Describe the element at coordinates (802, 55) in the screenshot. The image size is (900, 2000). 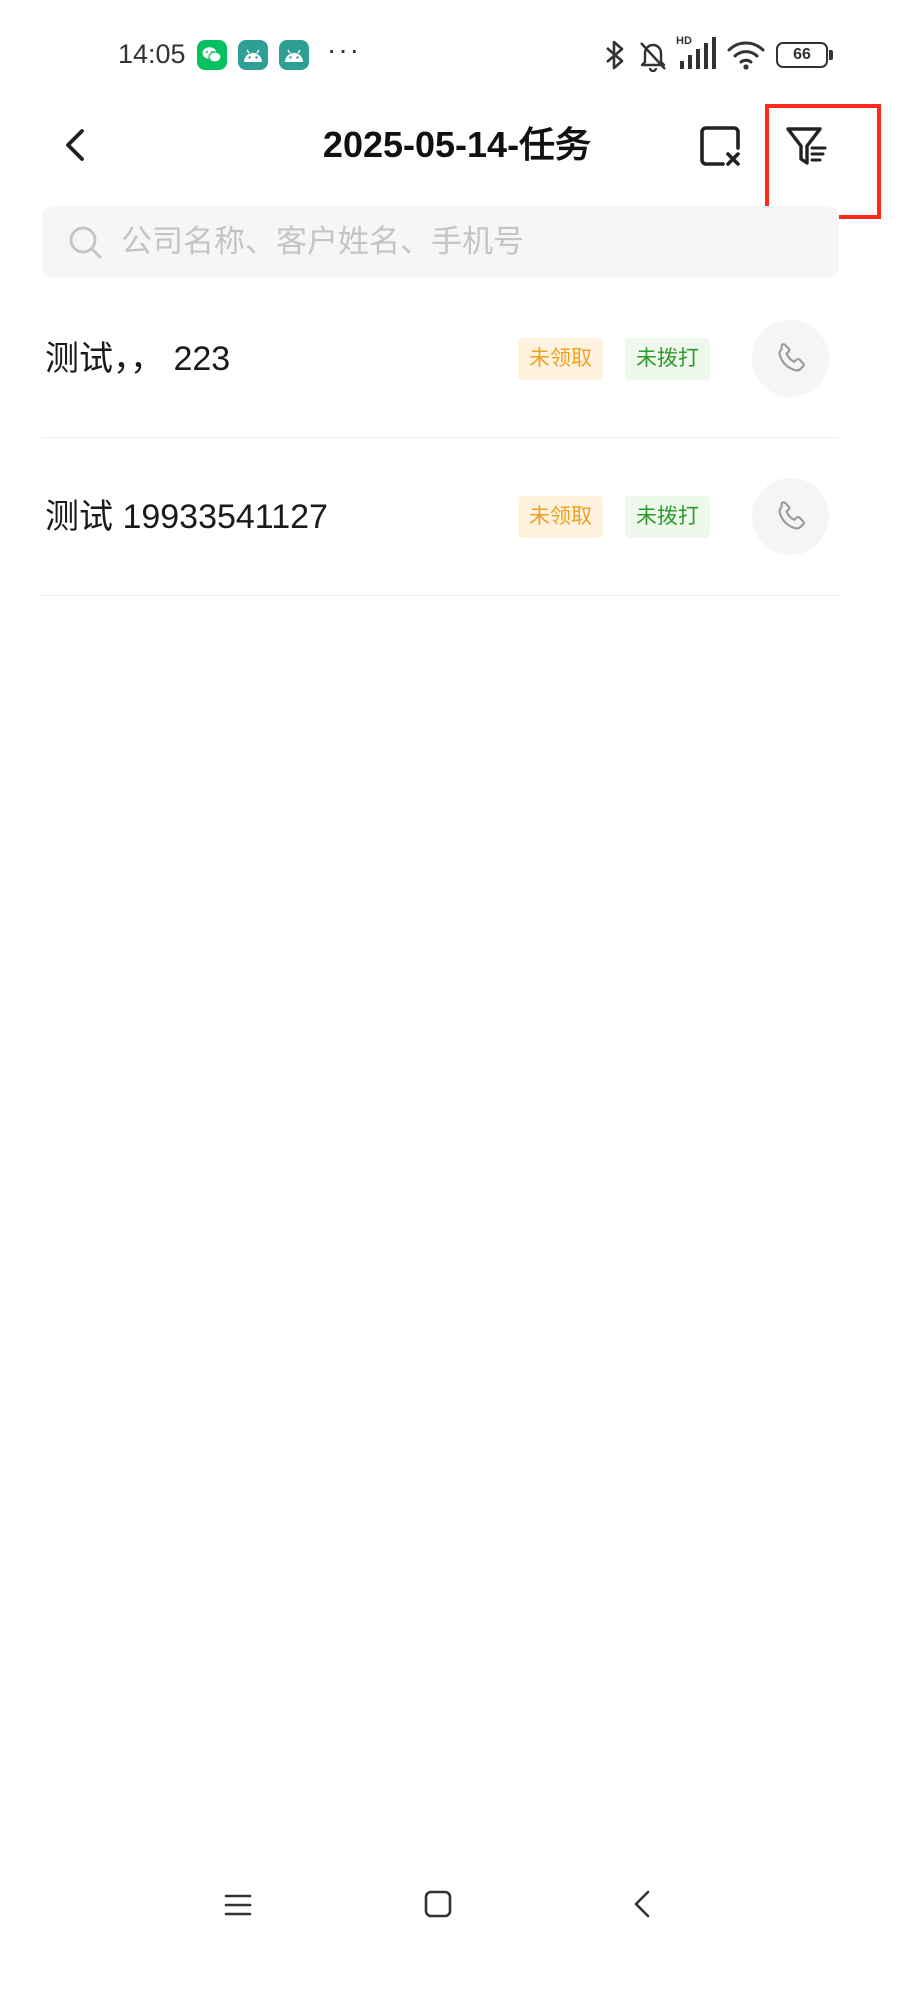
I see `battery-level: 66` at that location.